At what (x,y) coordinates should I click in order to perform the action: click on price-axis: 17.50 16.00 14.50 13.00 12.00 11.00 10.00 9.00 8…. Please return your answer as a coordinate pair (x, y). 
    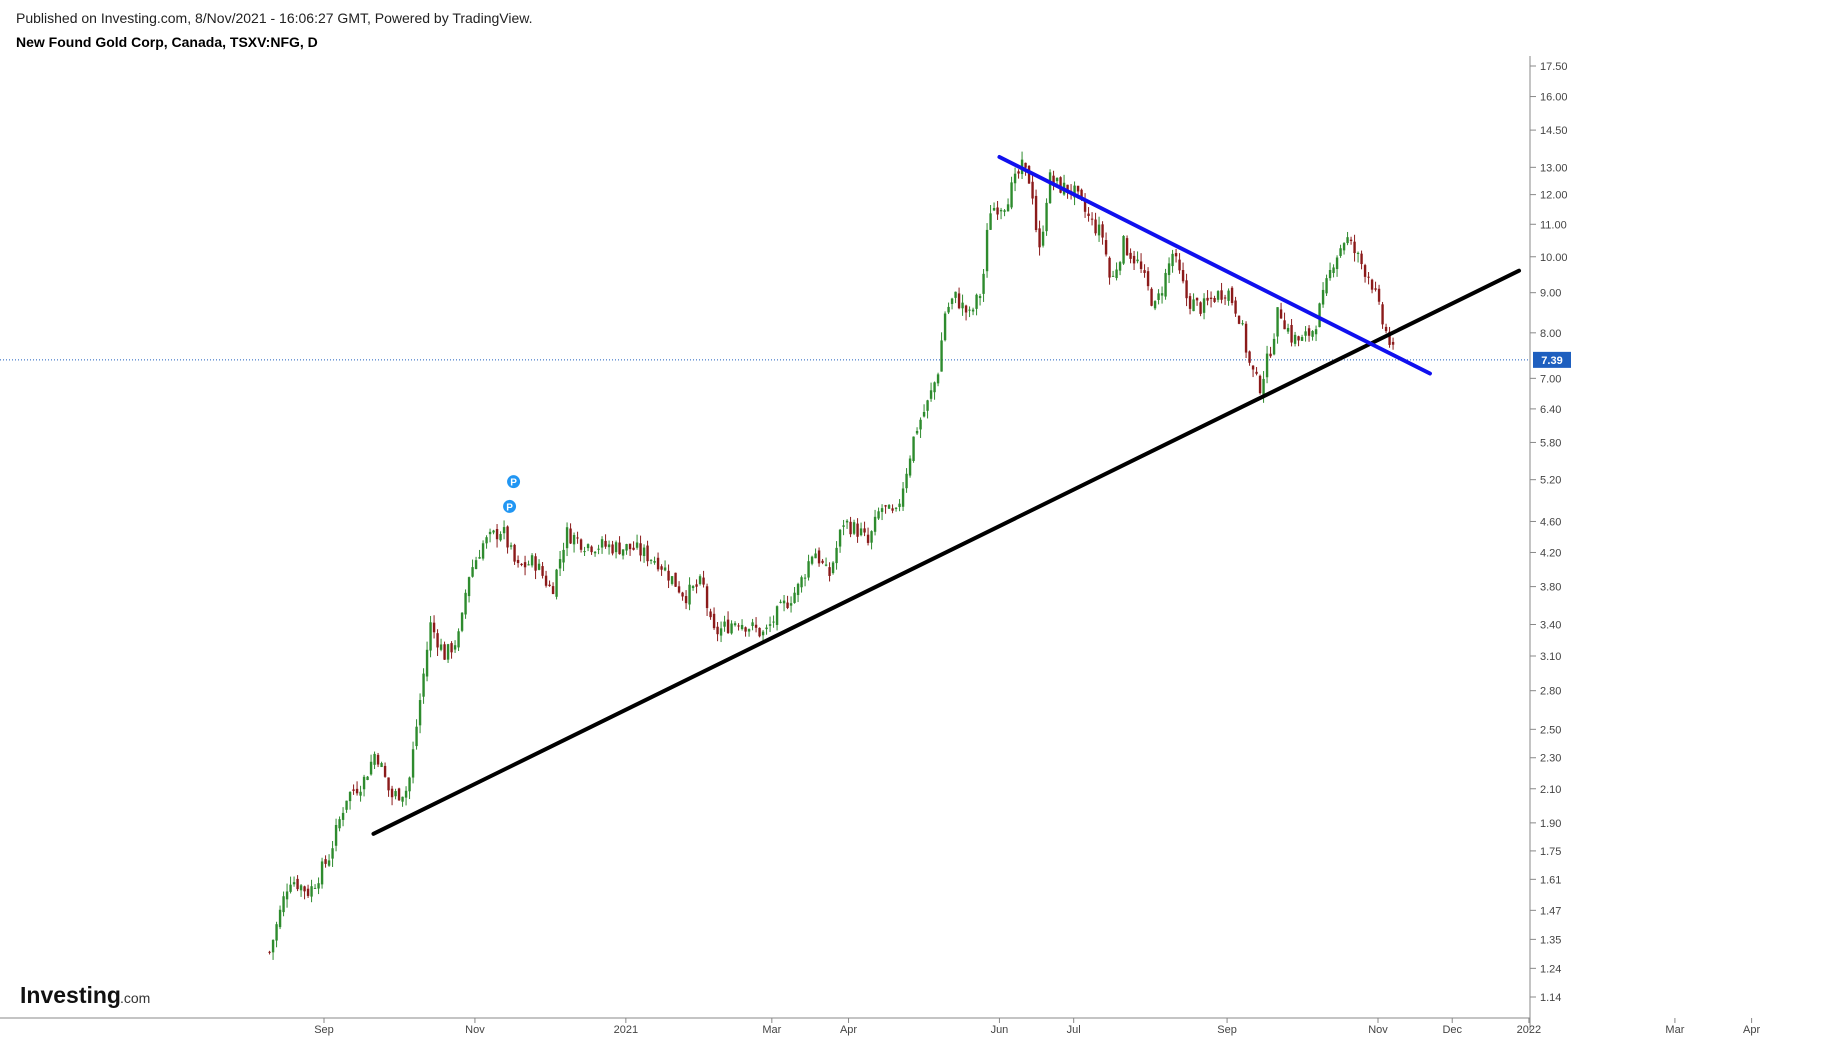
    Looking at the image, I should click on (1550, 543).